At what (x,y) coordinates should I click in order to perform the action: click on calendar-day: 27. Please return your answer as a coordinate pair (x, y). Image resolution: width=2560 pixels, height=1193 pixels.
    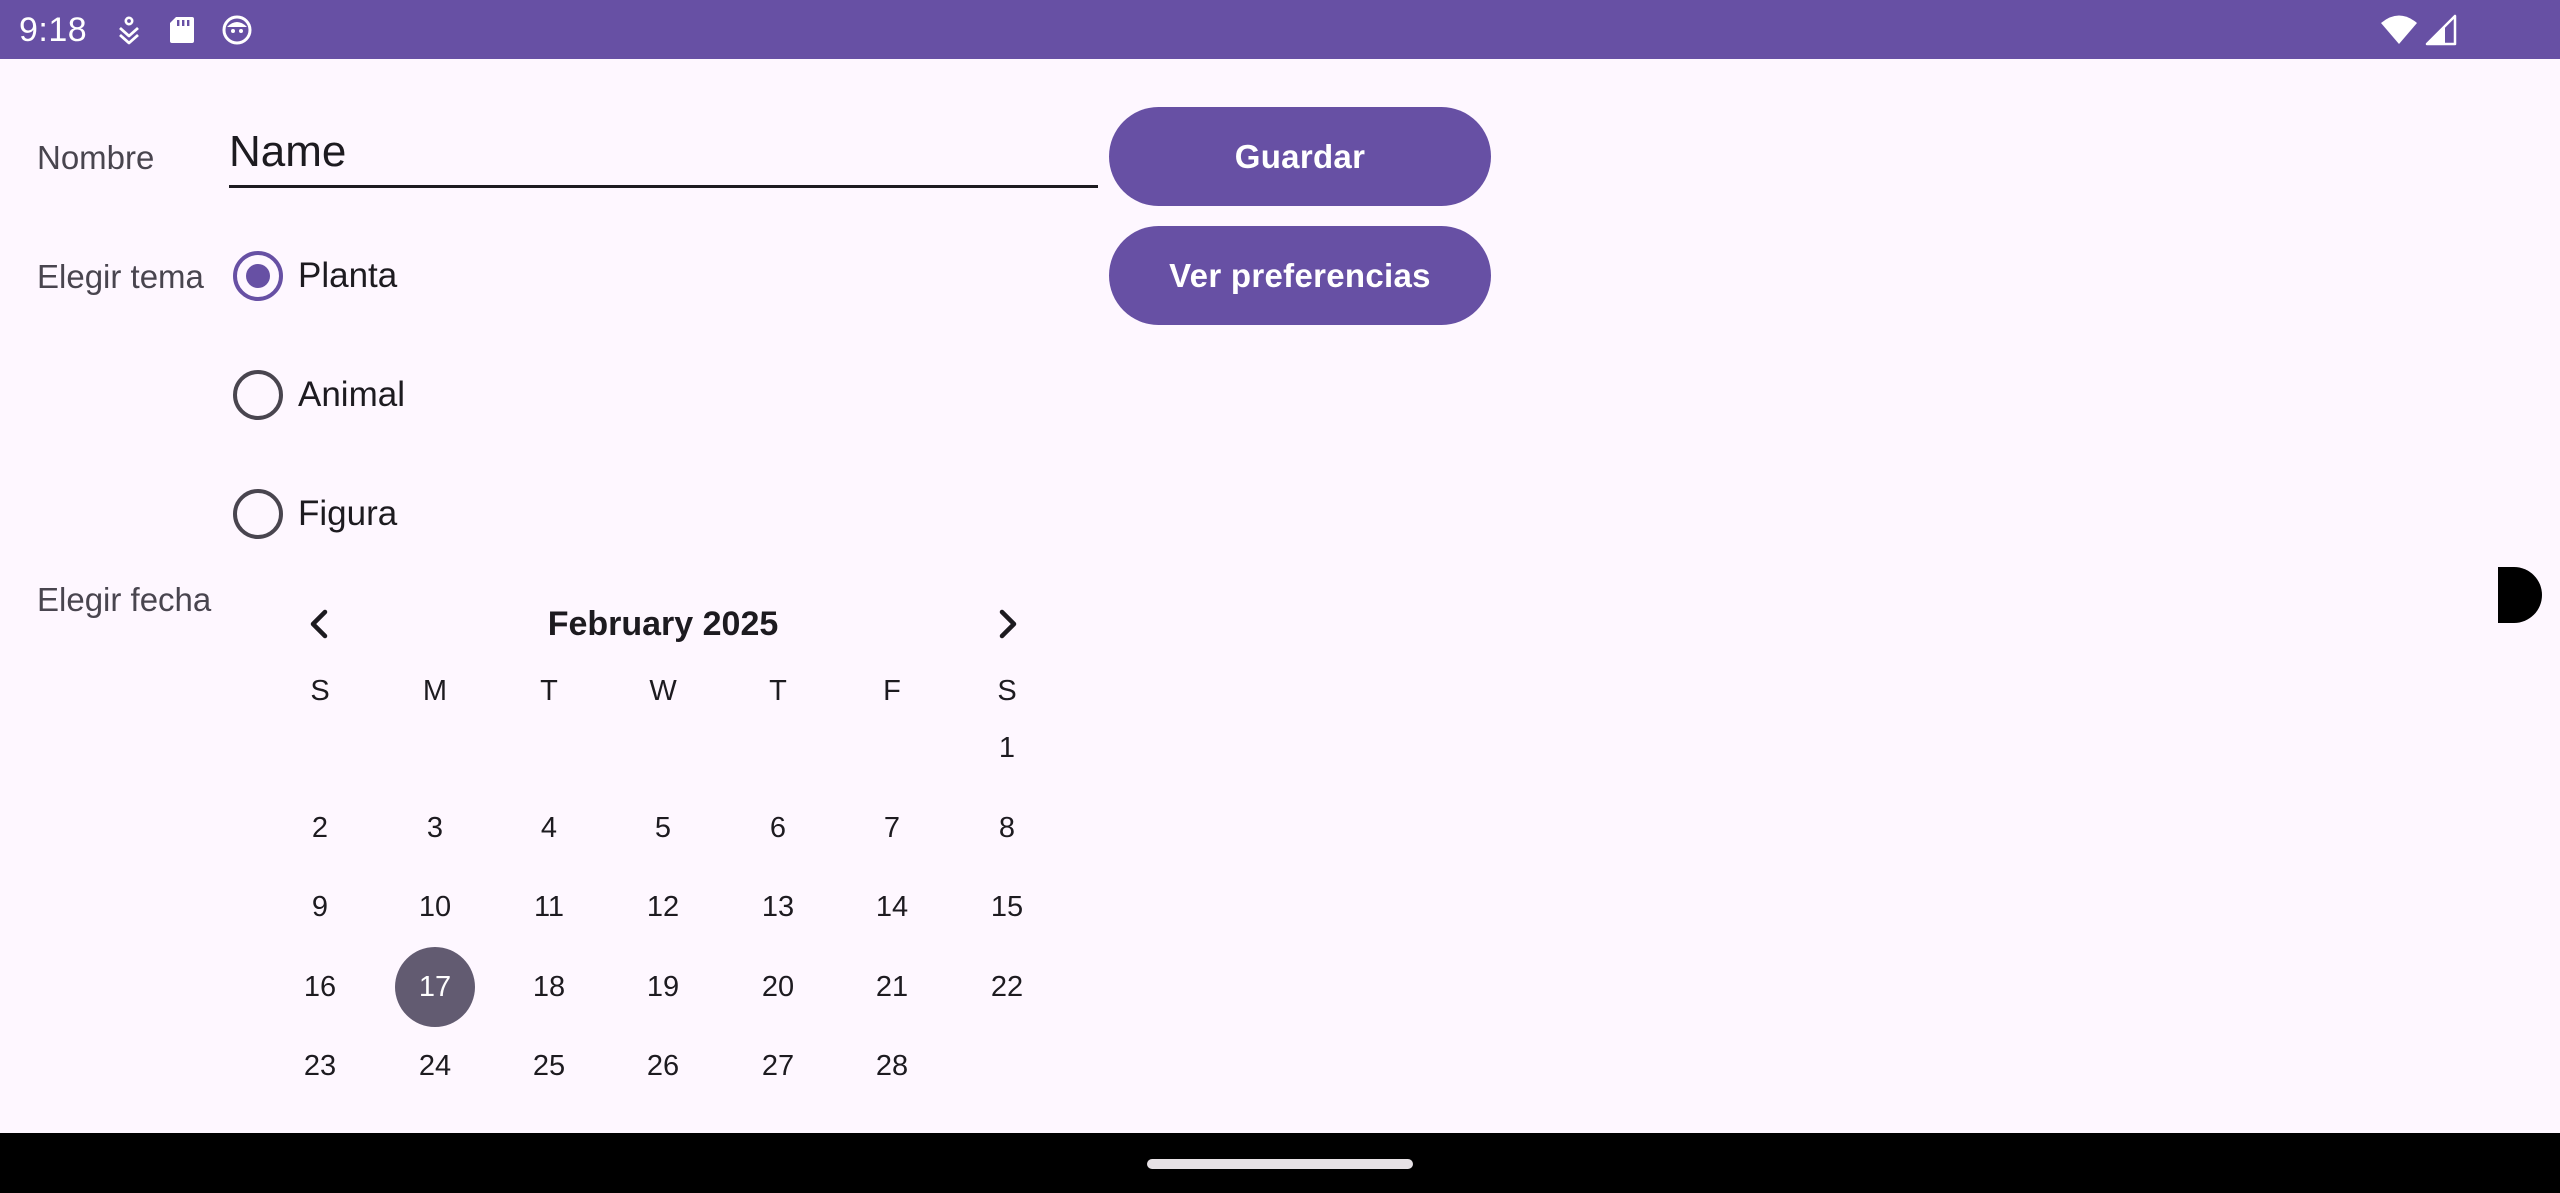
    Looking at the image, I should click on (778, 1066).